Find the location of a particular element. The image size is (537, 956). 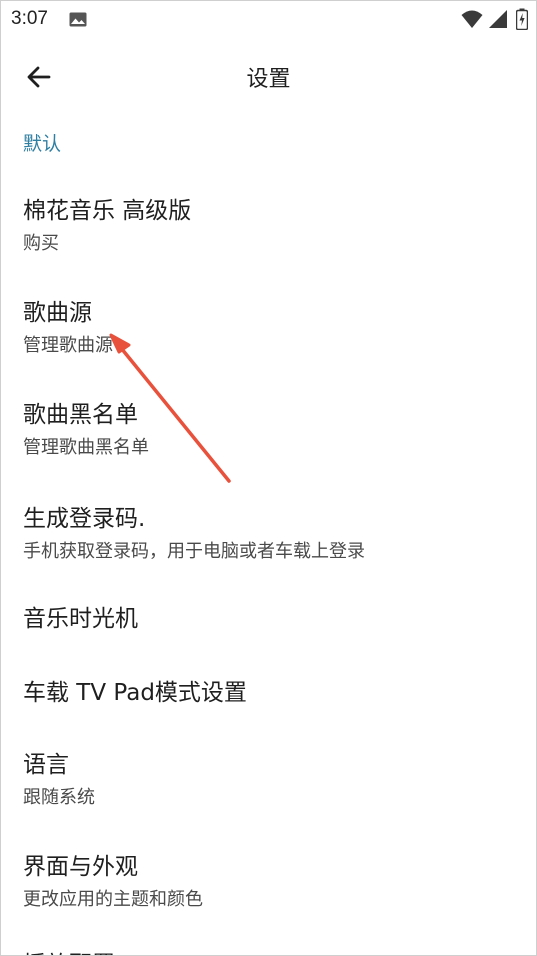

wifi-icon is located at coordinates (472, 19).